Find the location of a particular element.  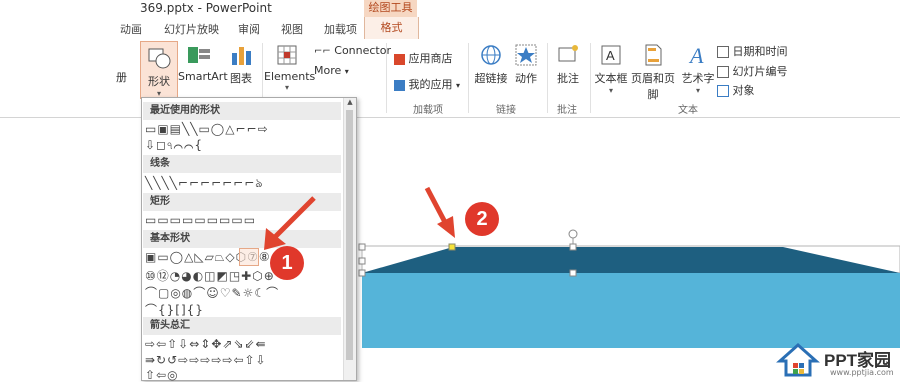

comment-button: 批注 is located at coordinates (568, 64).